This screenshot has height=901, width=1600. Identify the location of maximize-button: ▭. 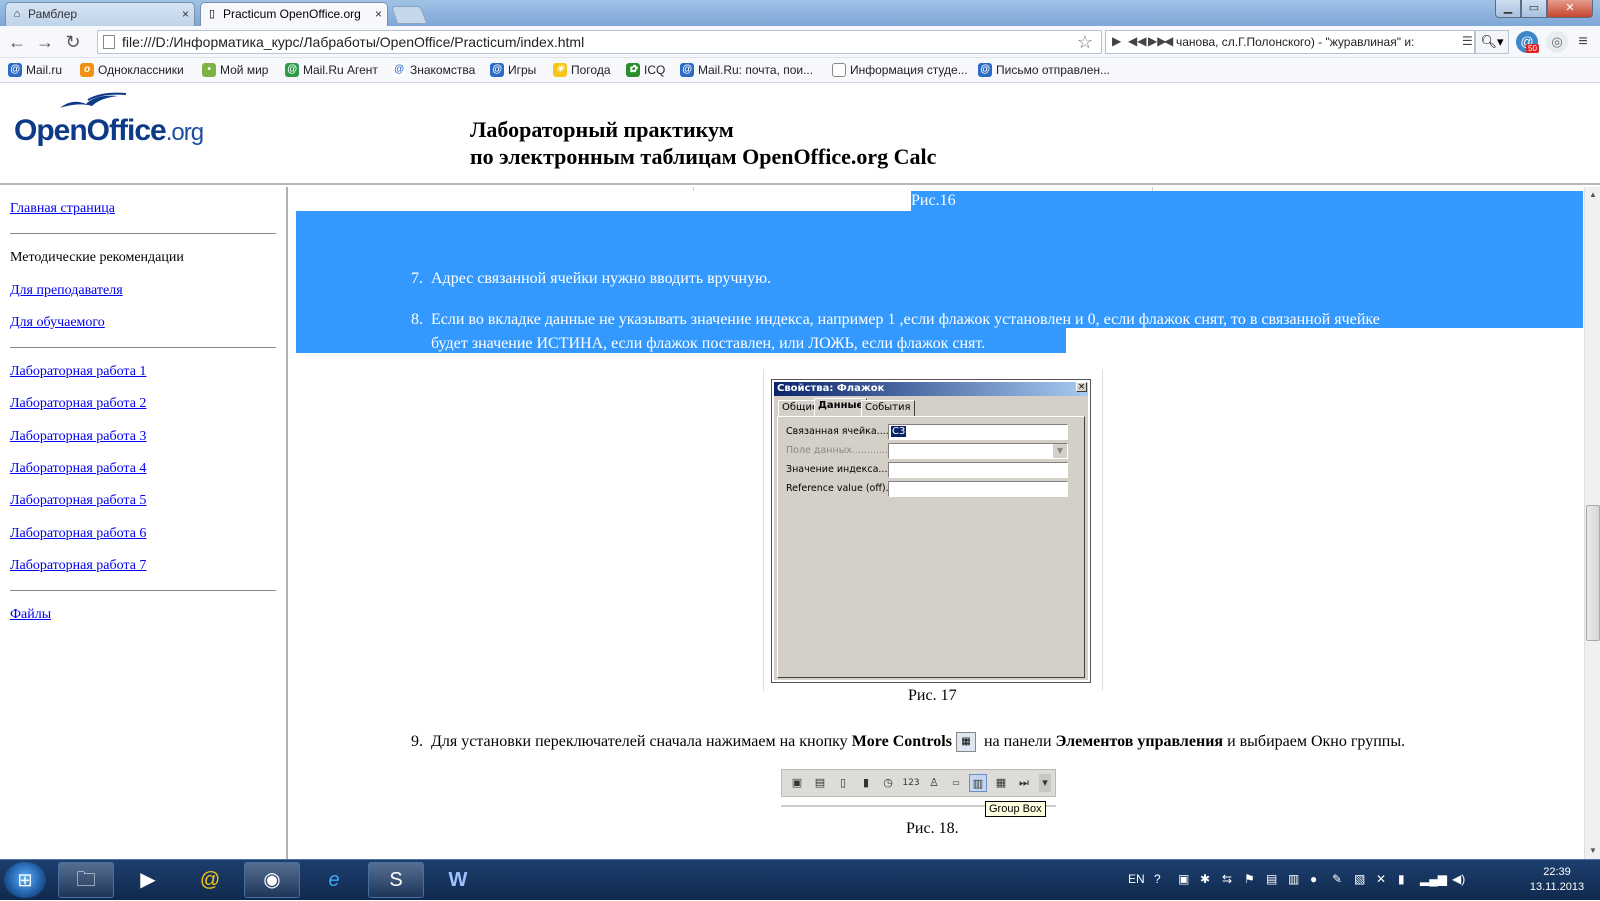
(1534, 9).